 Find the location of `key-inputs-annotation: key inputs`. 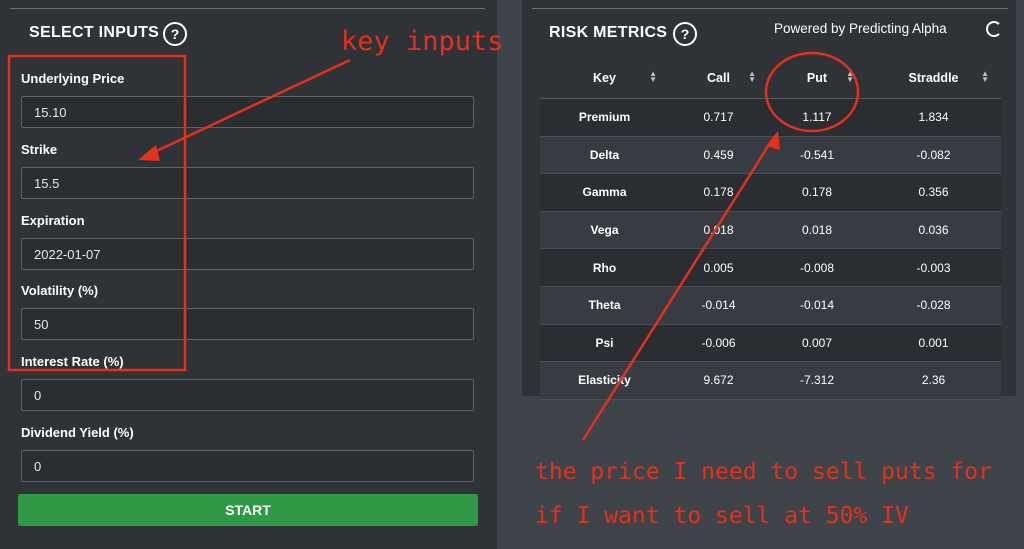

key-inputs-annotation: key inputs is located at coordinates (422, 41).